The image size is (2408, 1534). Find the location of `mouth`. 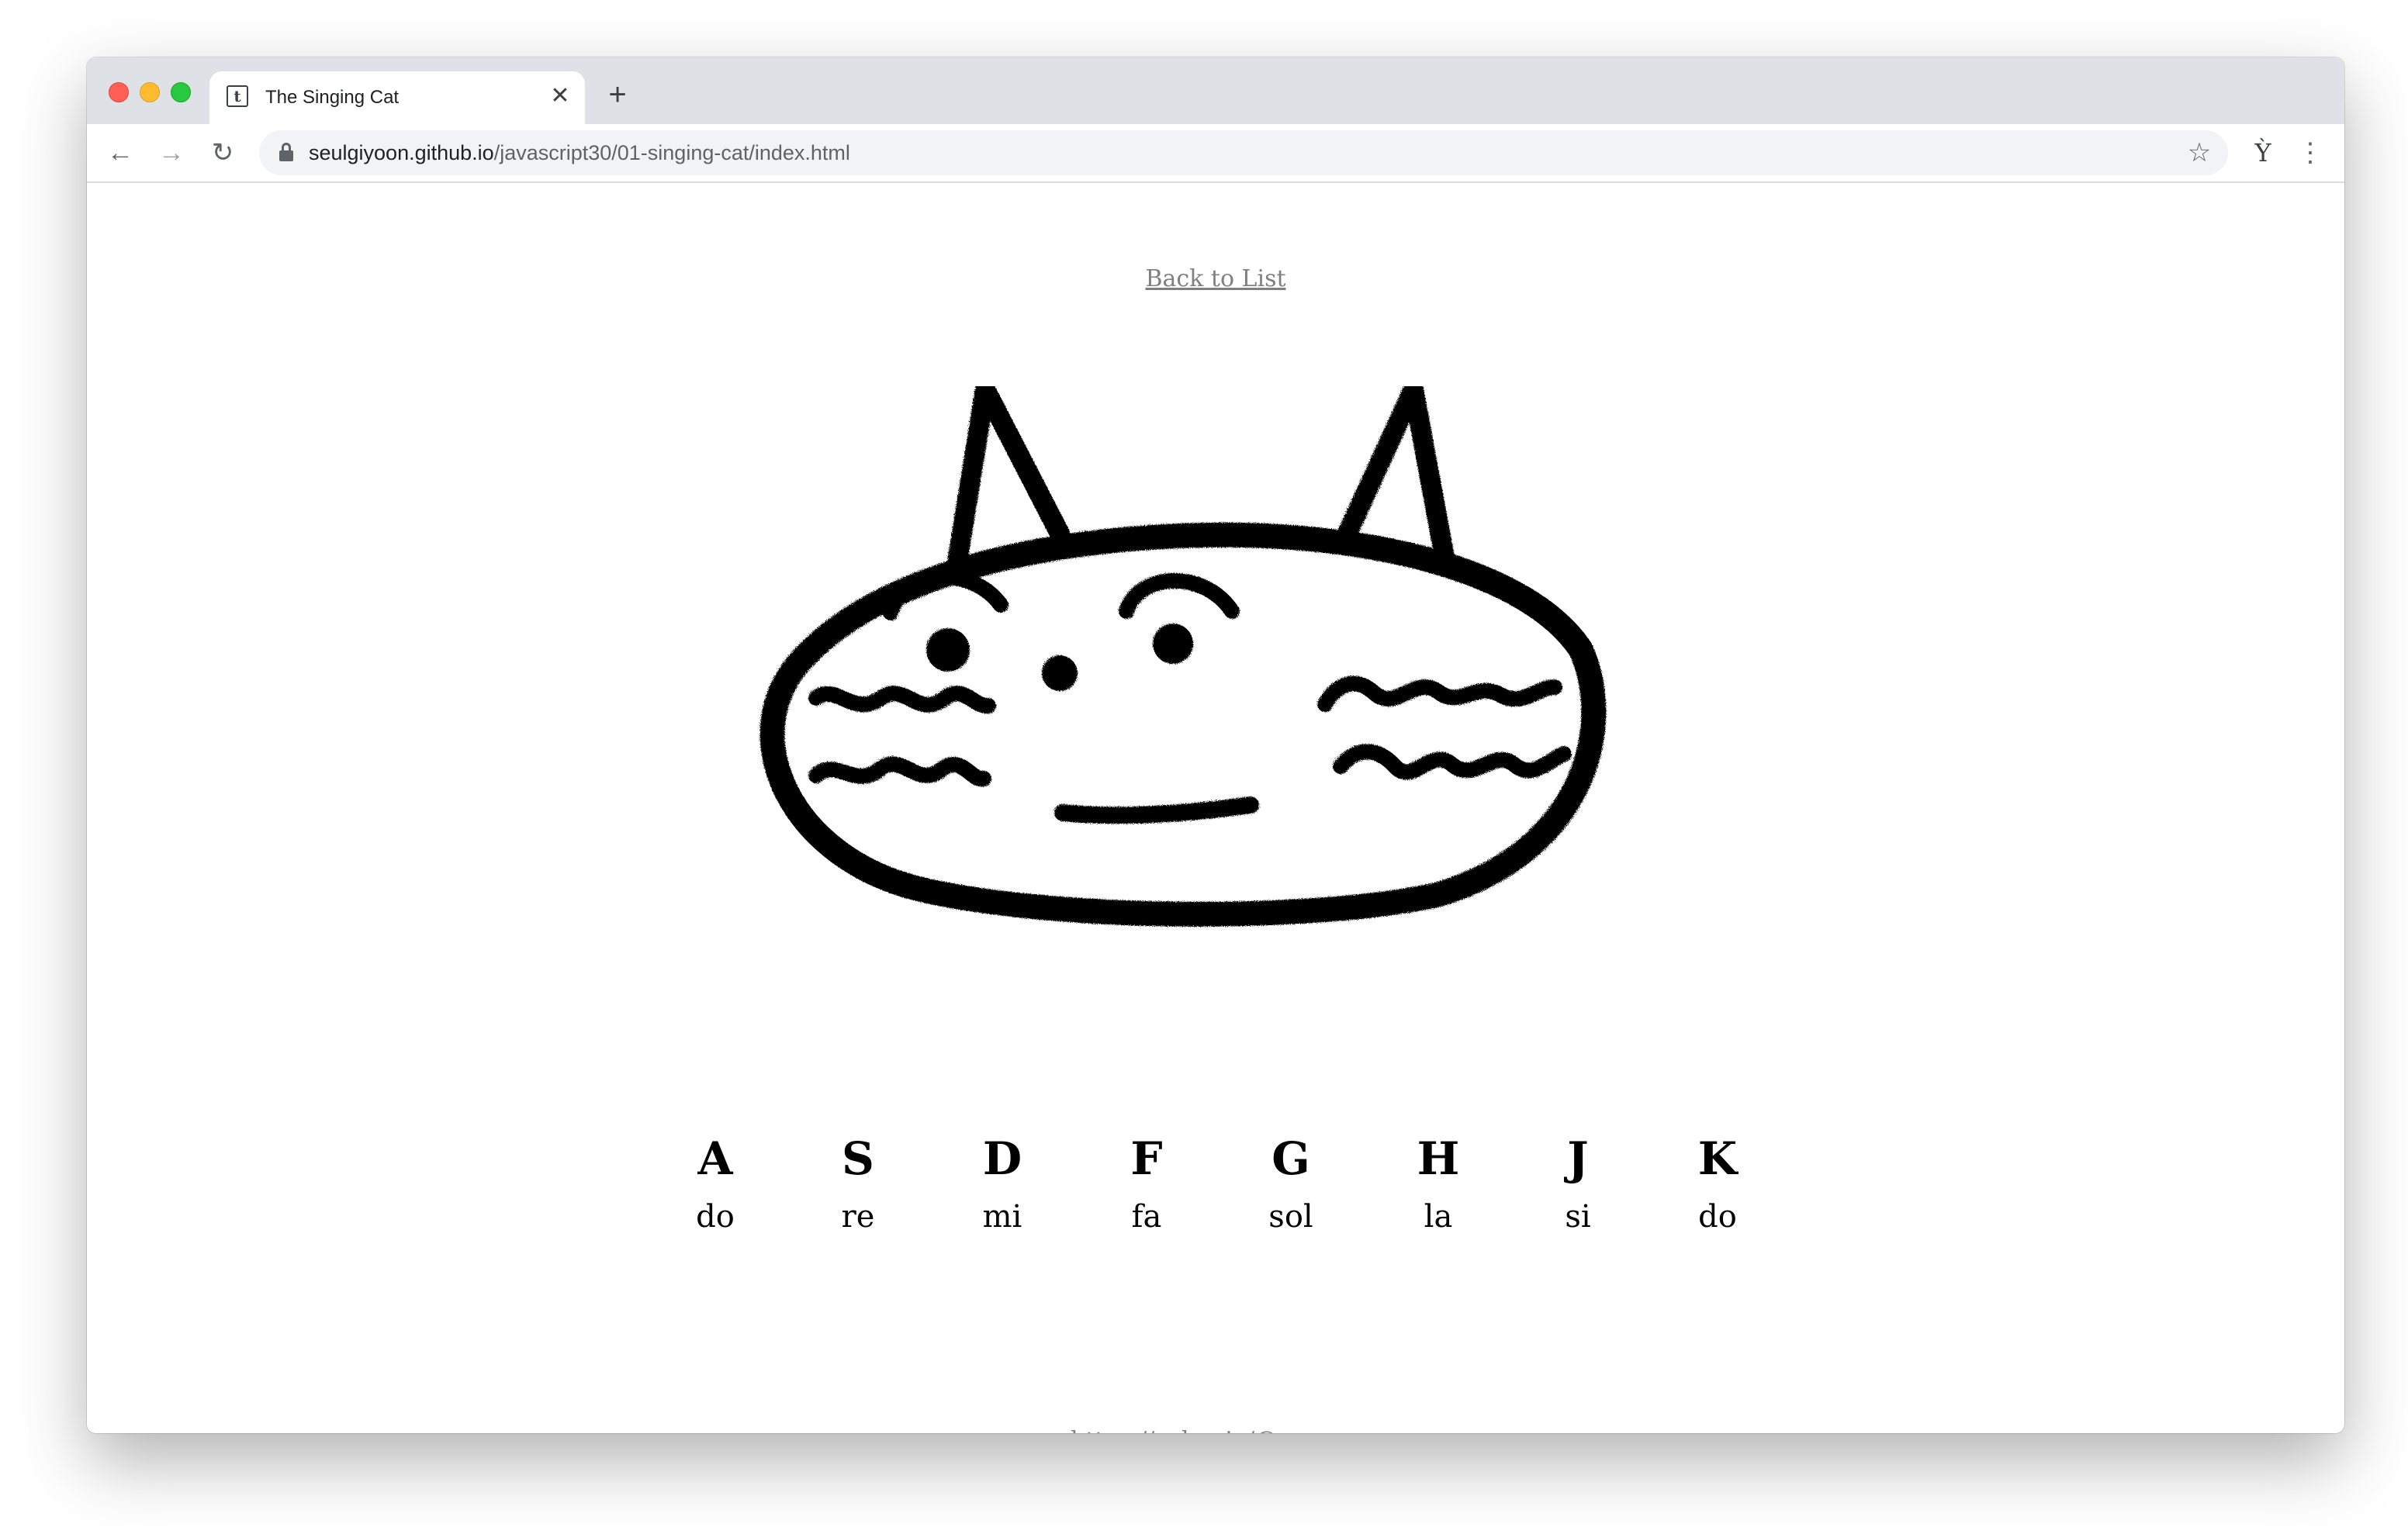

mouth is located at coordinates (1156, 810).